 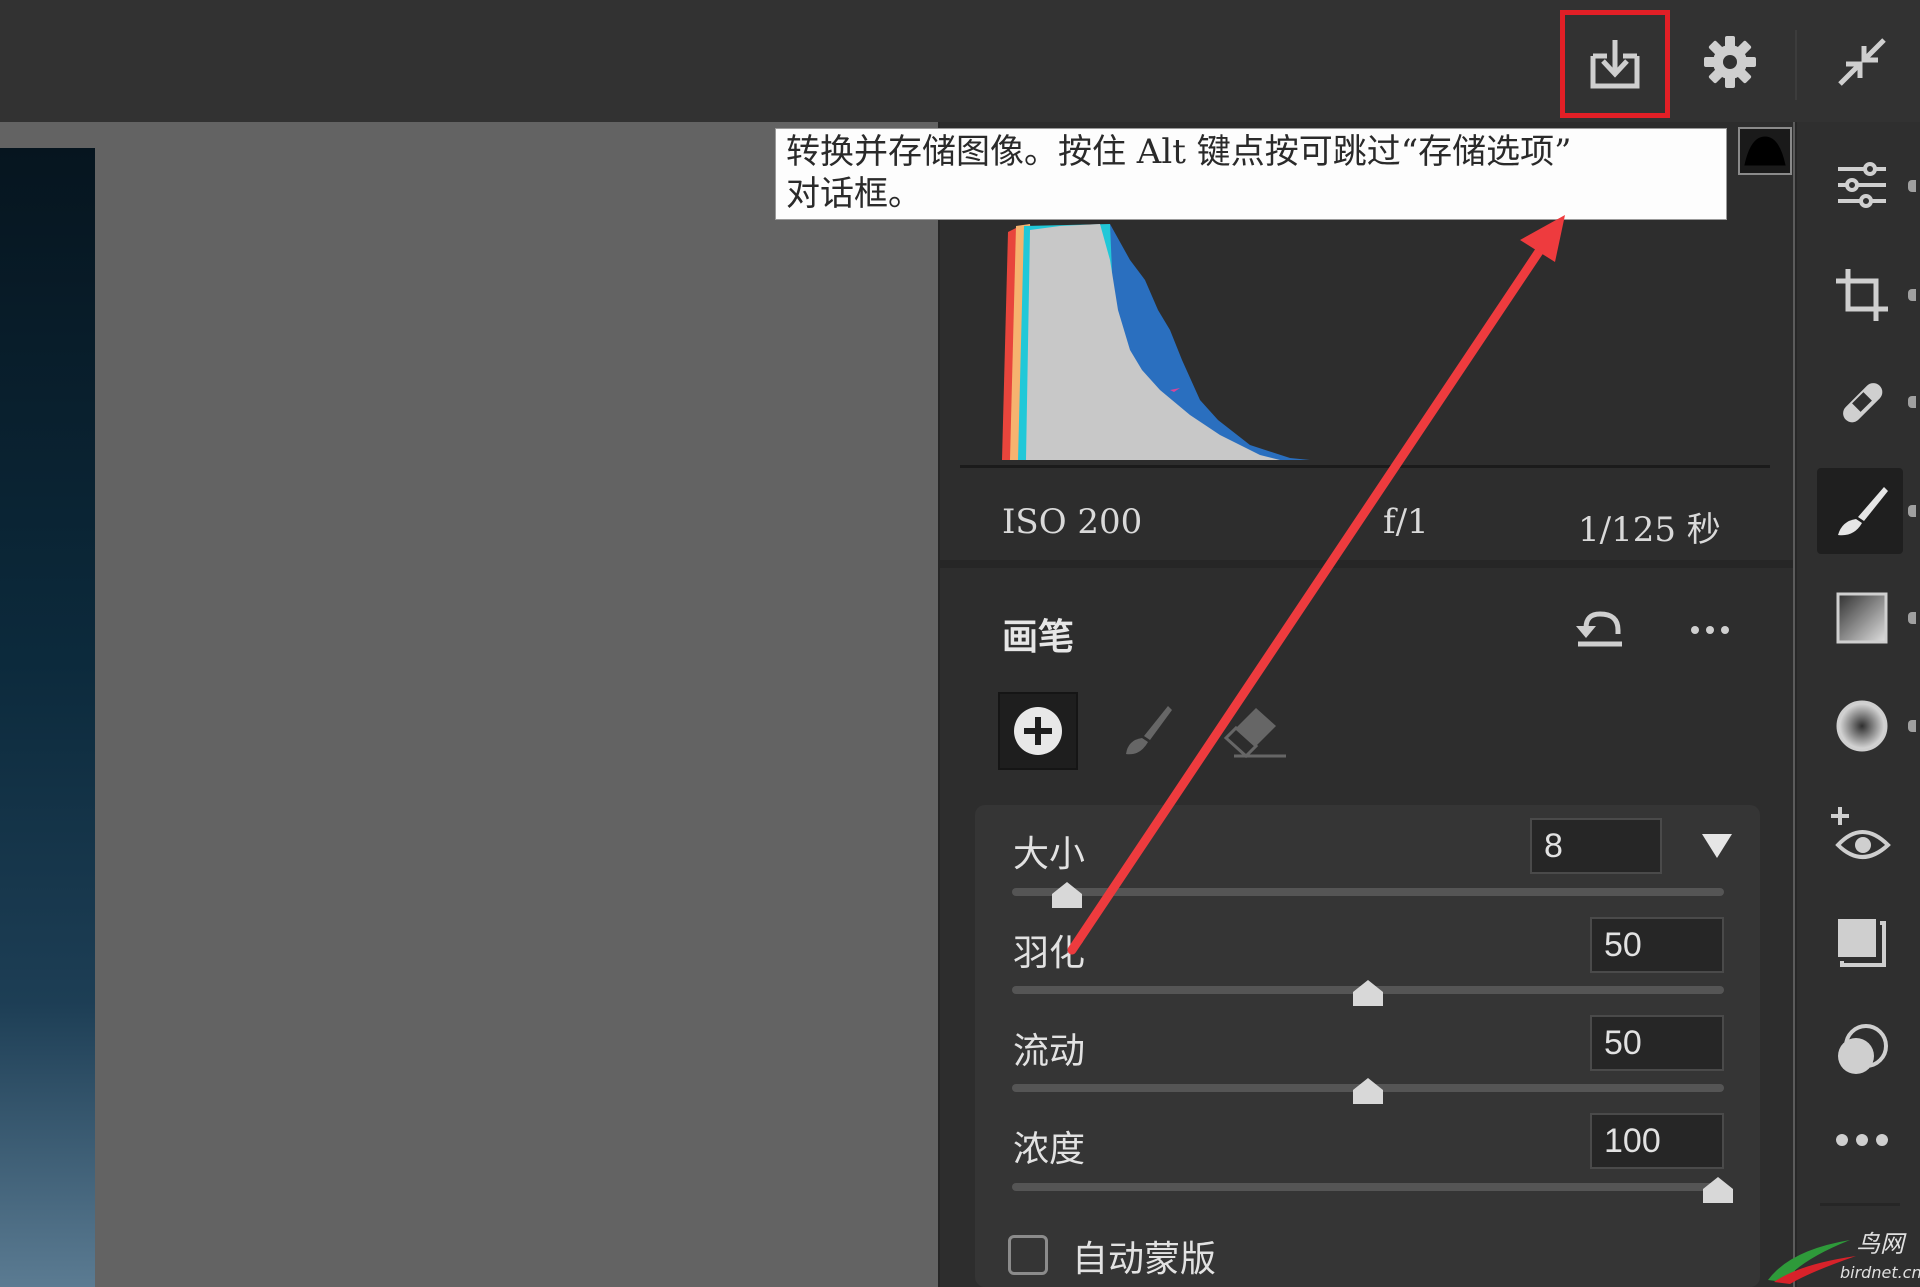 I want to click on photo-preview, so click(x=47, y=717).